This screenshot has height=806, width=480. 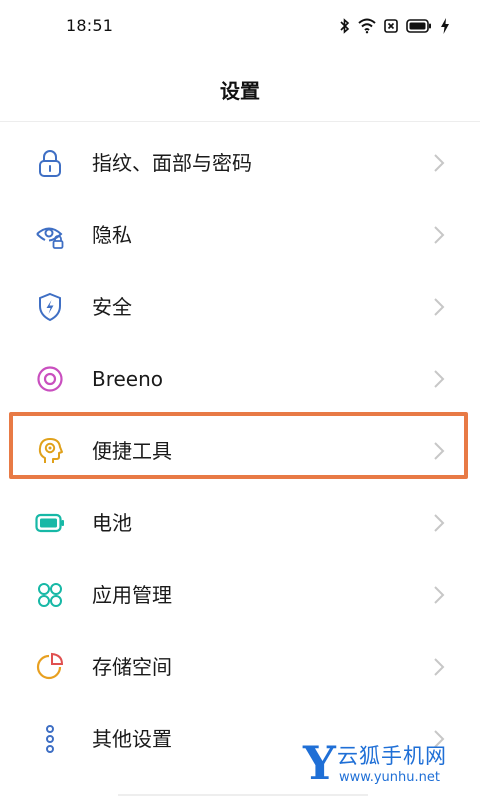 What do you see at coordinates (90, 25) in the screenshot?
I see `status-time: 18:51` at bounding box center [90, 25].